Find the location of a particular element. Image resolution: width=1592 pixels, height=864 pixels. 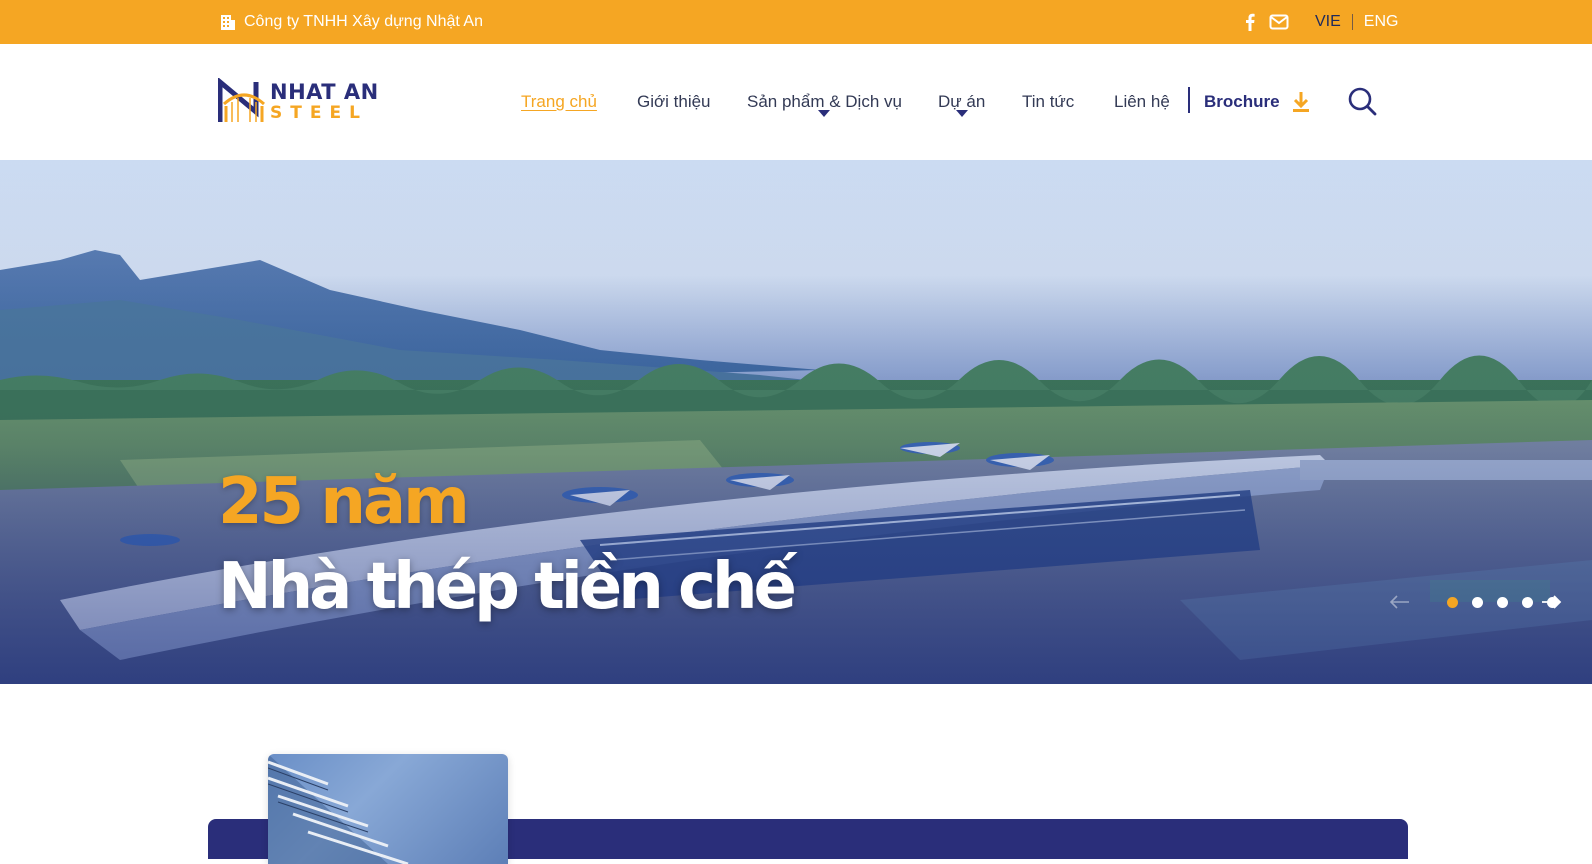

nav-label: Sản phẩm & Dịch vụ is located at coordinates (824, 101).